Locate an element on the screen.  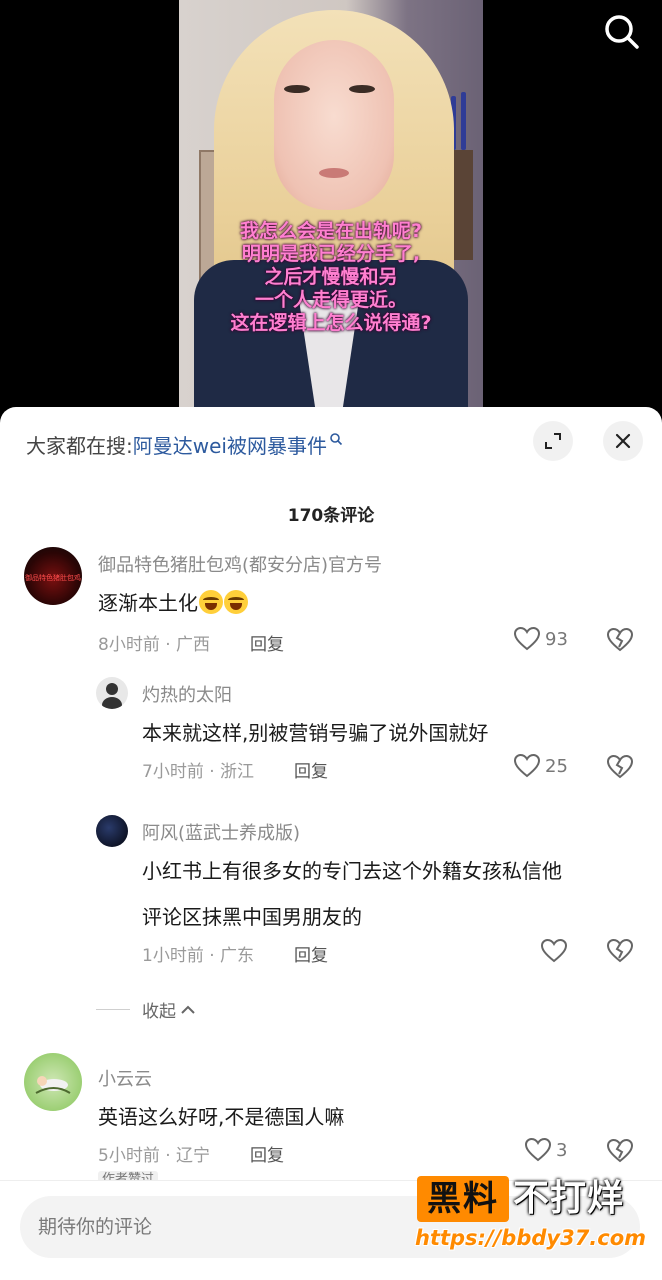
video-person-lips is located at coordinates (334, 173).